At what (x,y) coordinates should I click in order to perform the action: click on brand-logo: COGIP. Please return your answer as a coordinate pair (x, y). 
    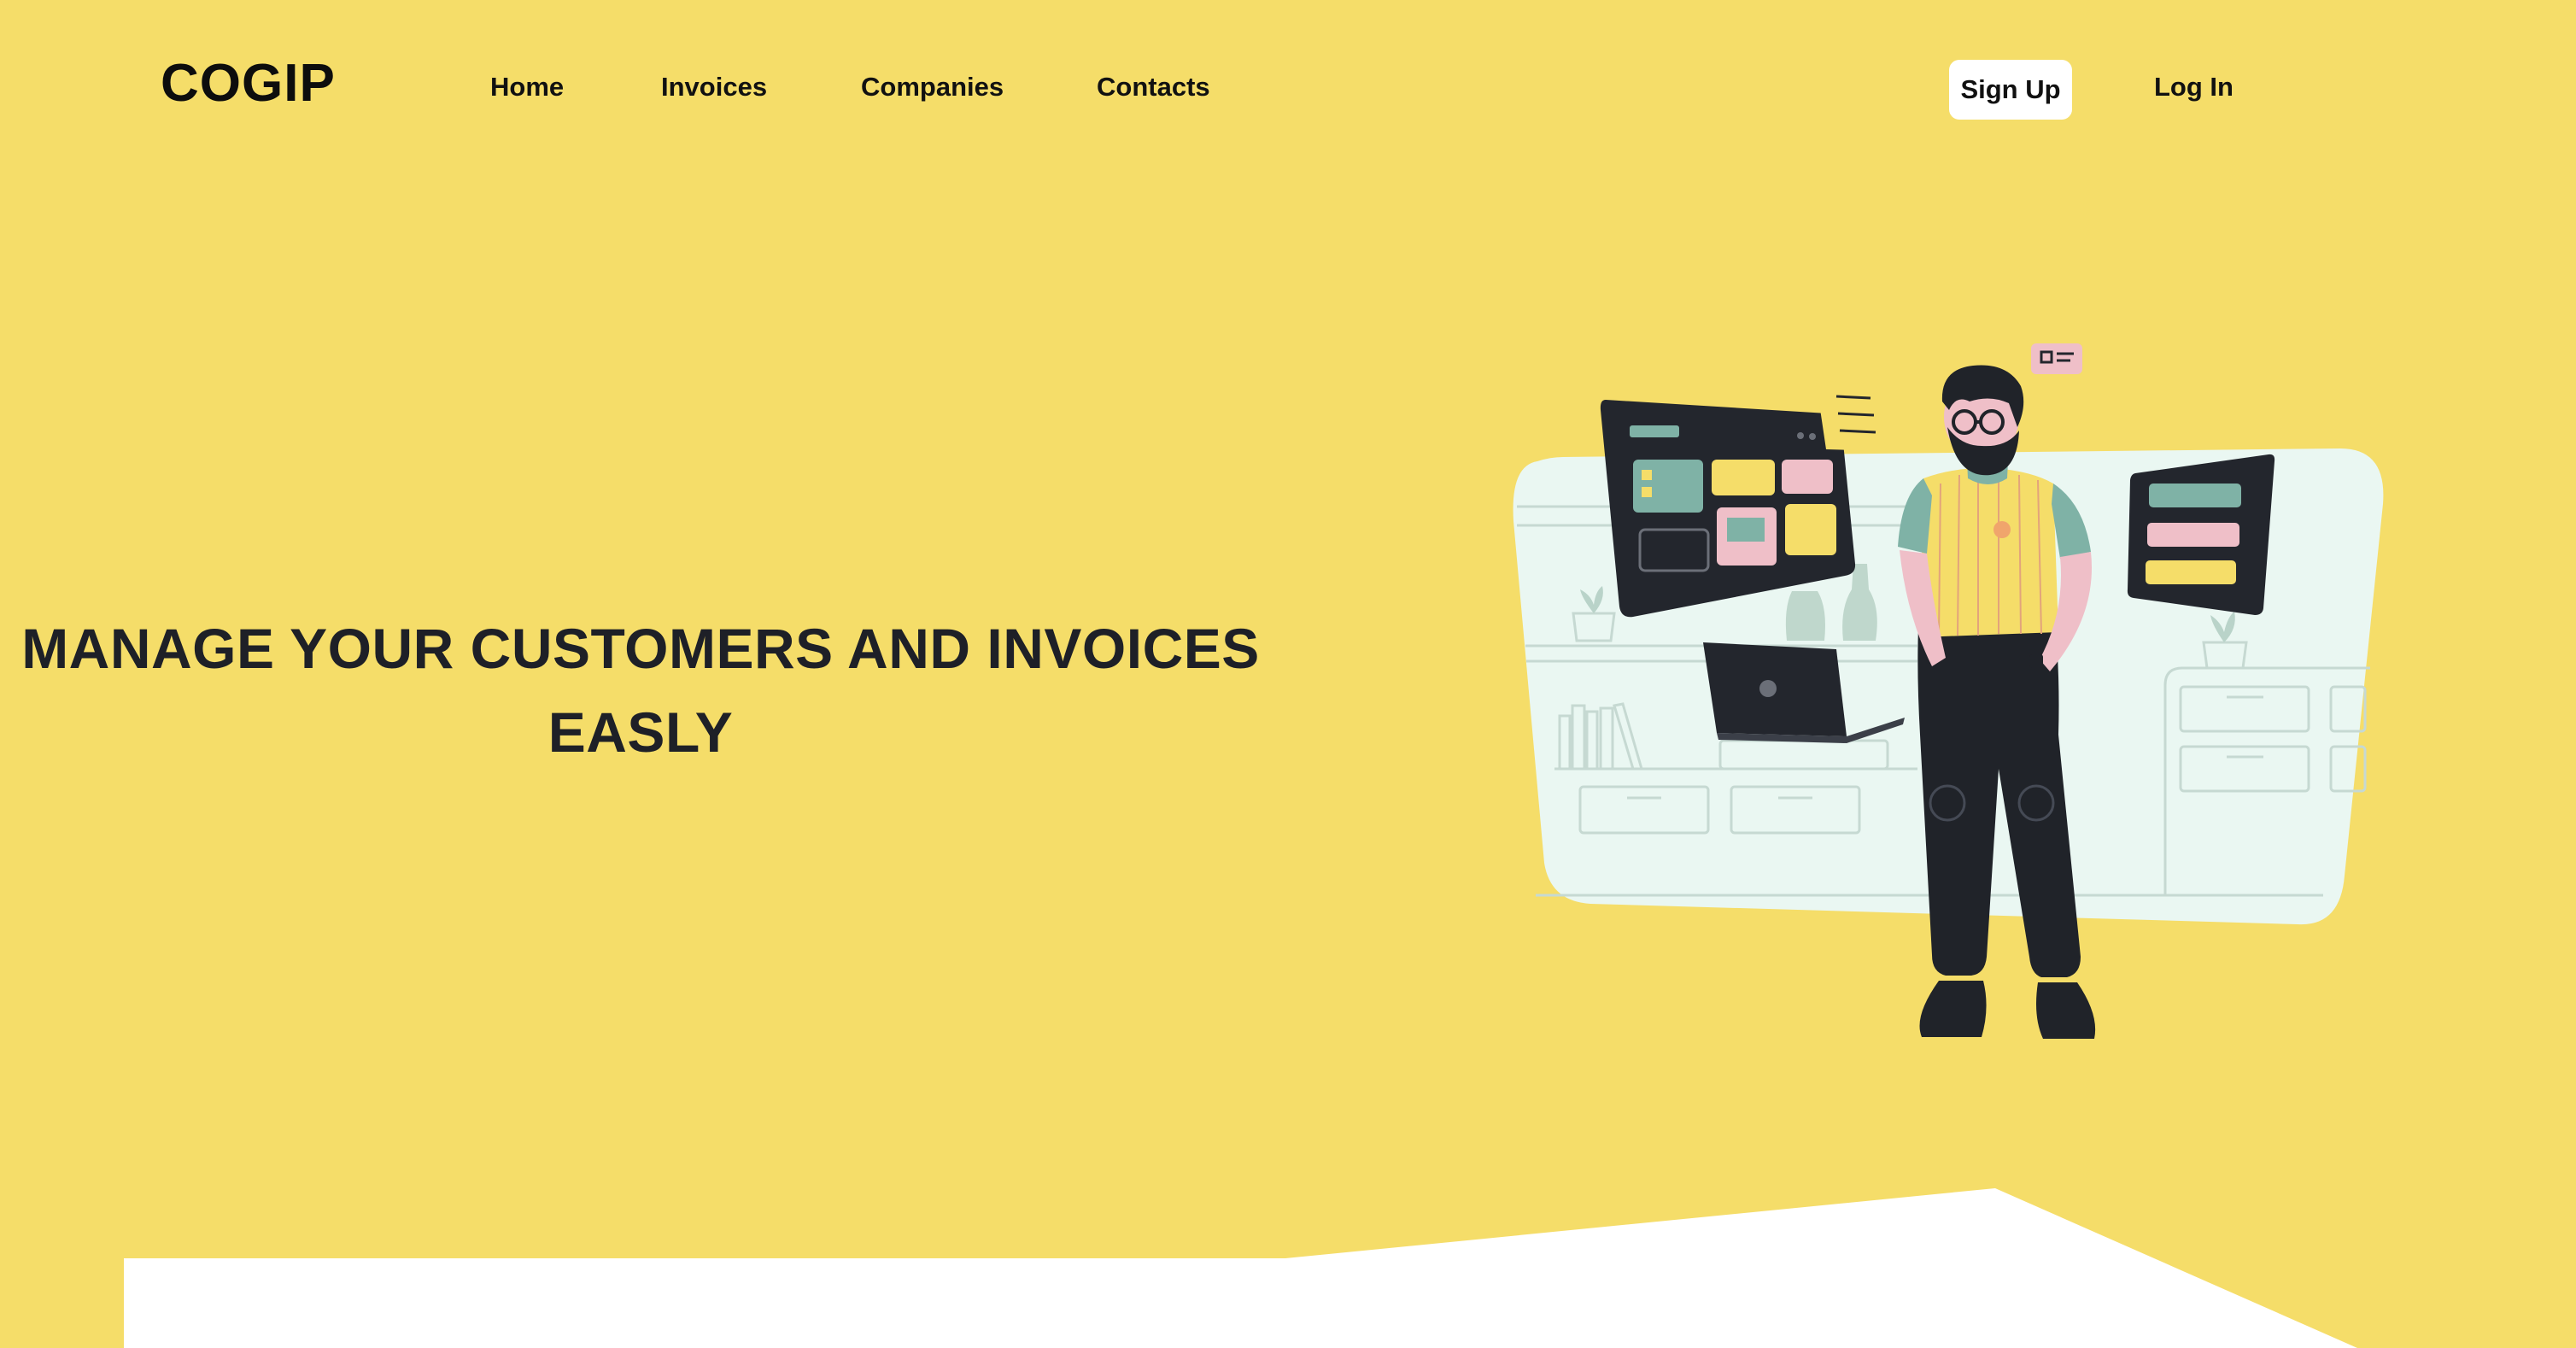
    Looking at the image, I should click on (248, 83).